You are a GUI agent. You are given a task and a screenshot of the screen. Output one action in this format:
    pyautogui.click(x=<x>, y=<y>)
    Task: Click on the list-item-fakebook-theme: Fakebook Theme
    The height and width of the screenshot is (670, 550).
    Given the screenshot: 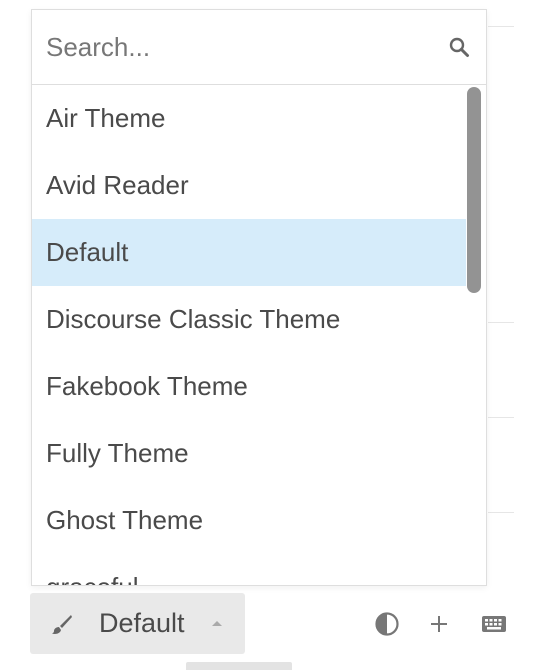 What is the action you would take?
    pyautogui.click(x=249, y=386)
    